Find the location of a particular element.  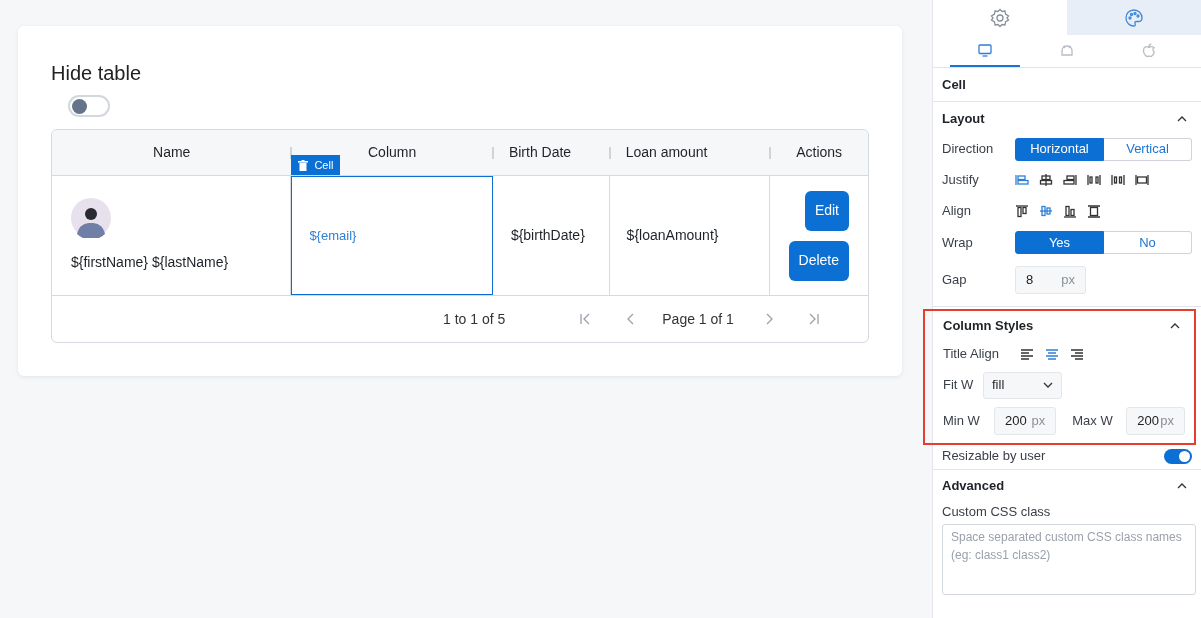

chevron-down-icon is located at coordinates (1048, 385).